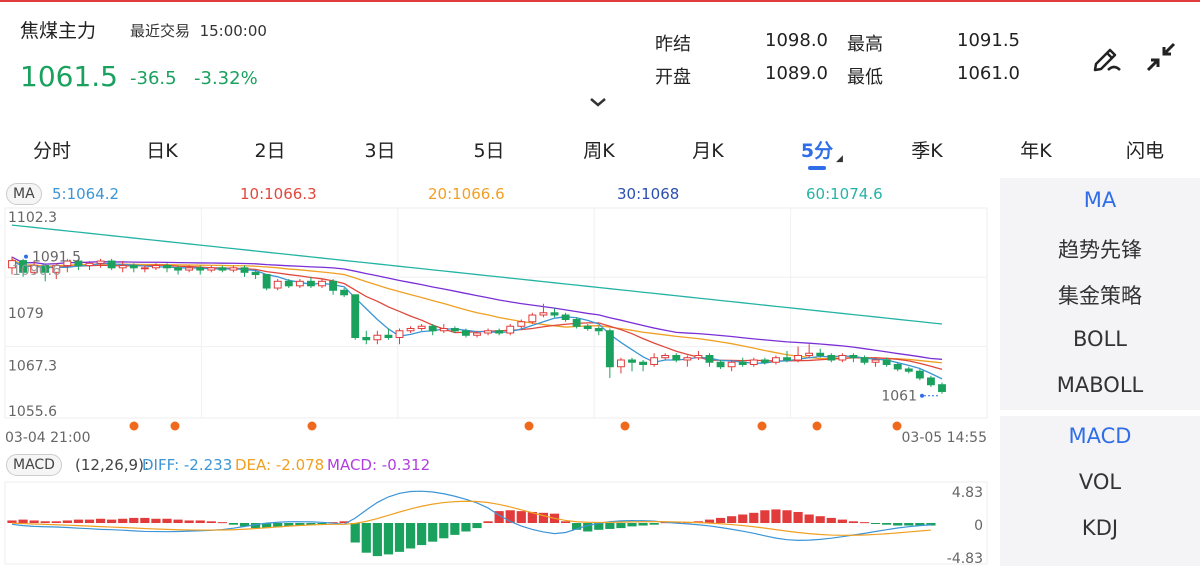 This screenshot has height=566, width=1200. Describe the element at coordinates (1145, 149) in the screenshot. I see `tab-lightning: 闪电` at that location.